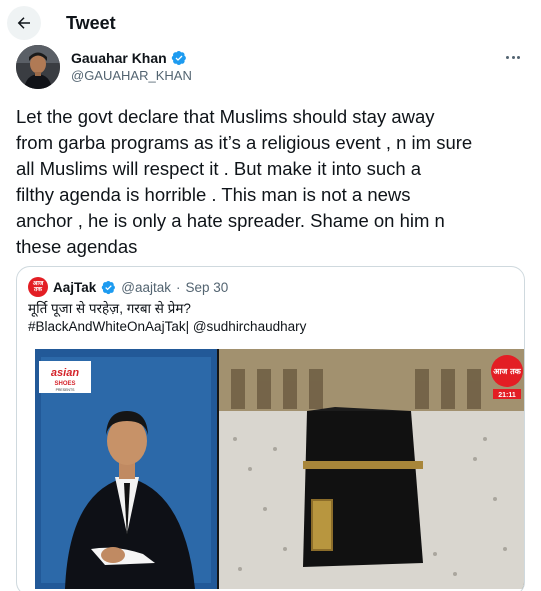  I want to click on kaaba-image, so click(363, 487).